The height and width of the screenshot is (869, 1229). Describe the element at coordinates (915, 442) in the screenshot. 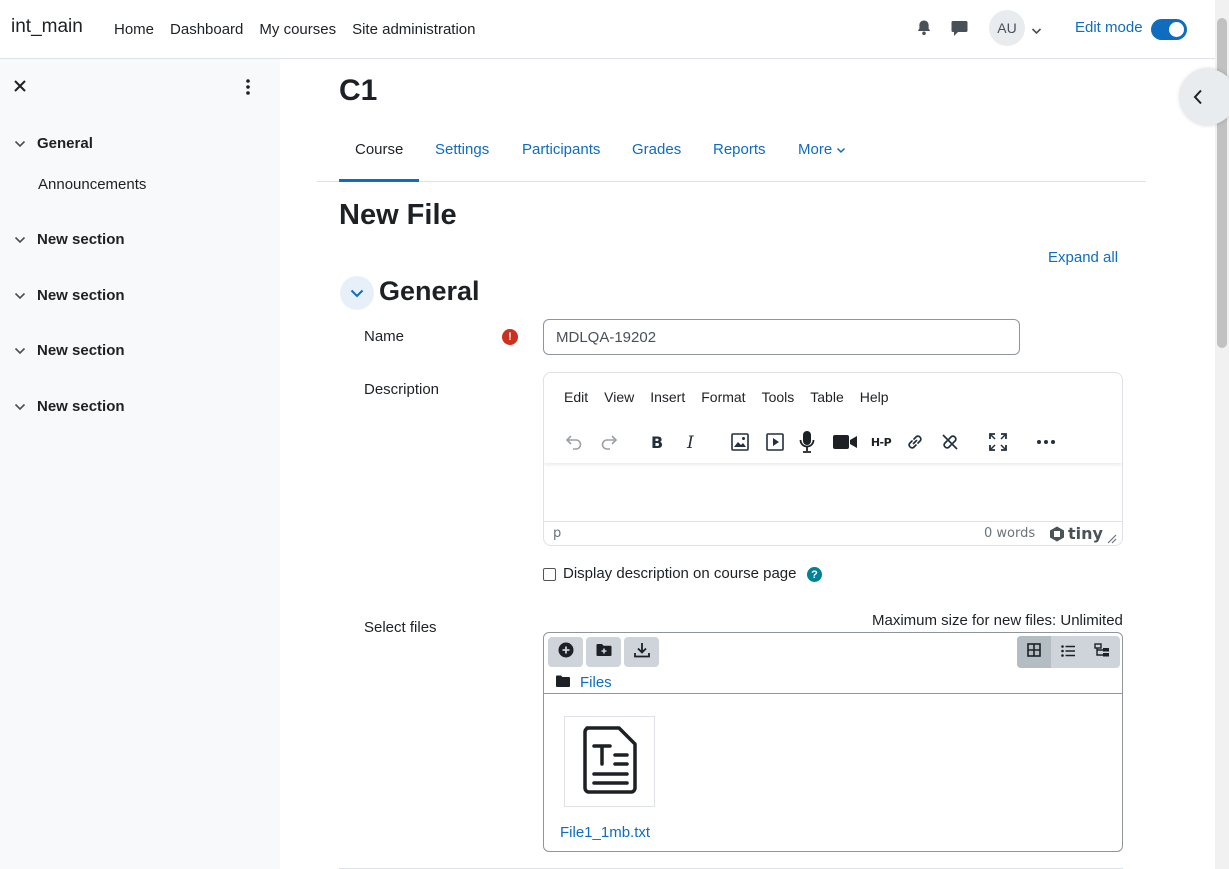

I see `link-icon` at that location.